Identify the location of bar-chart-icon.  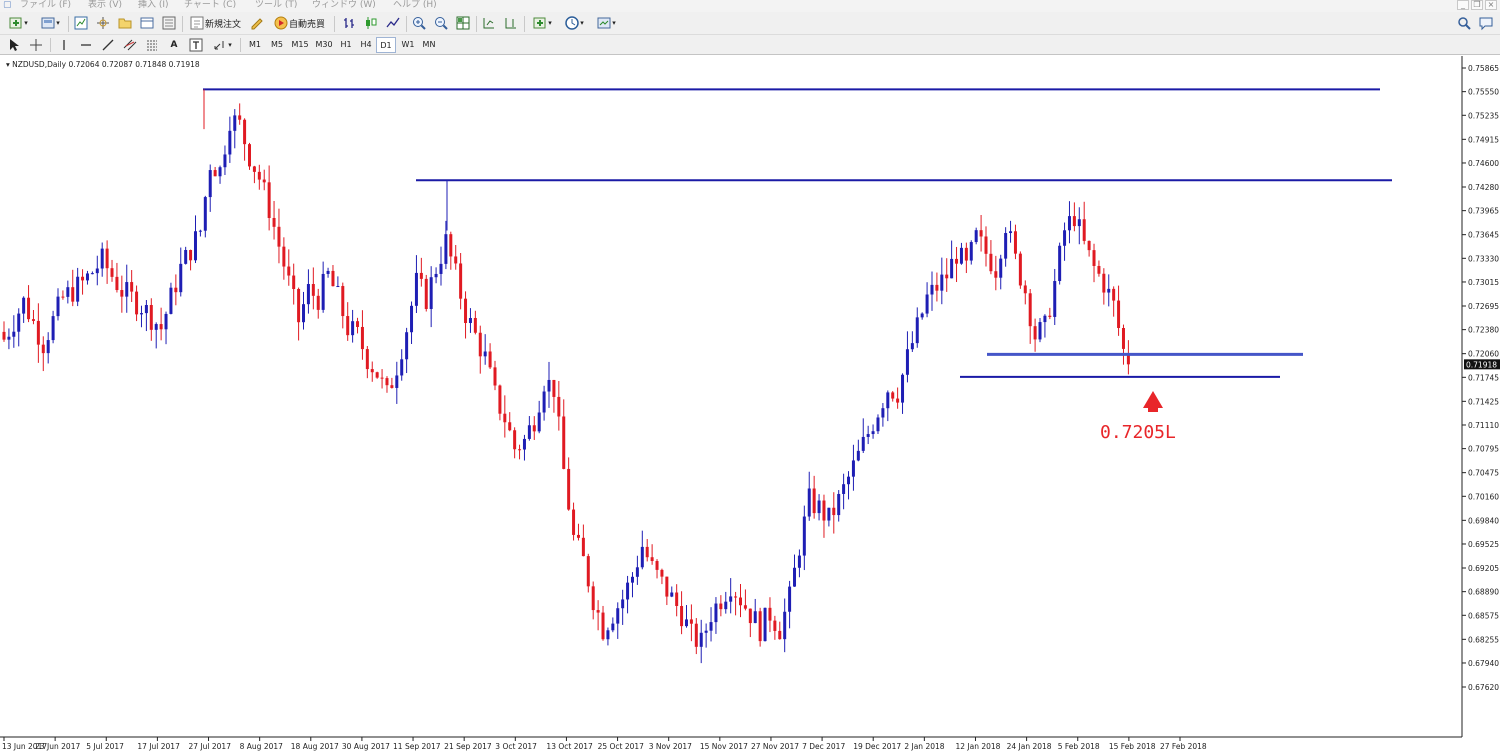
(349, 23).